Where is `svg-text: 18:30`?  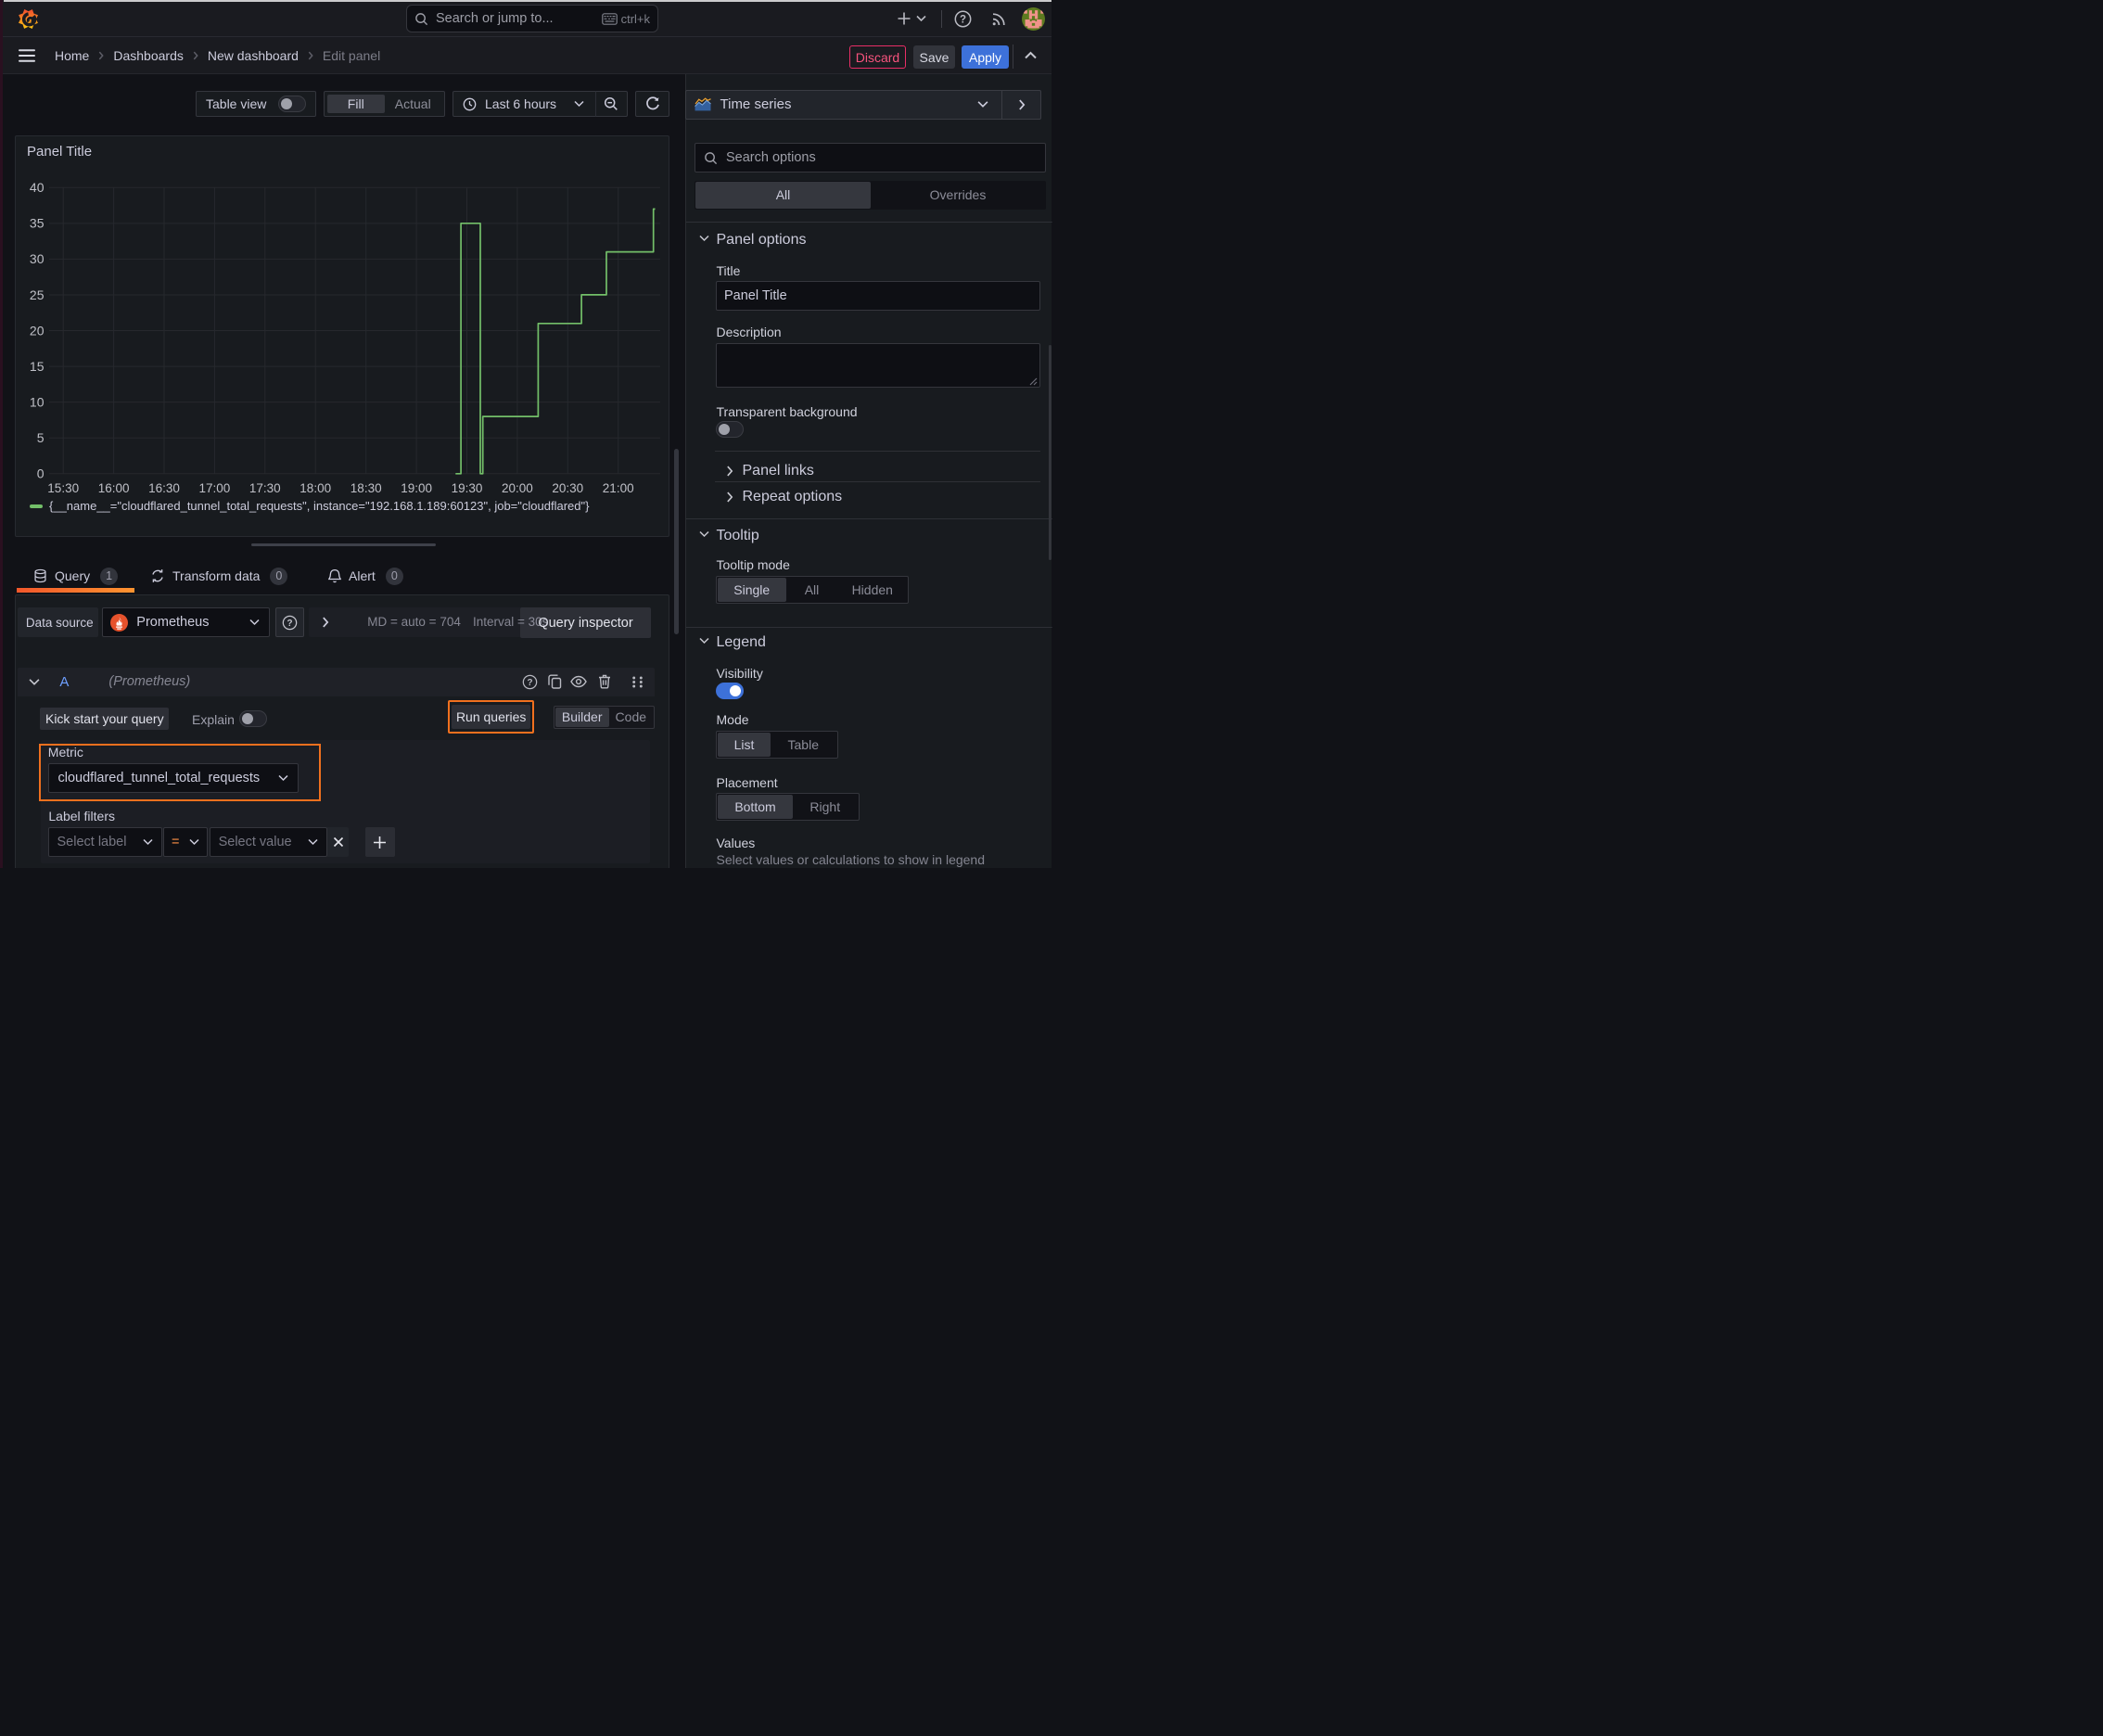 svg-text: 18:30 is located at coordinates (366, 488).